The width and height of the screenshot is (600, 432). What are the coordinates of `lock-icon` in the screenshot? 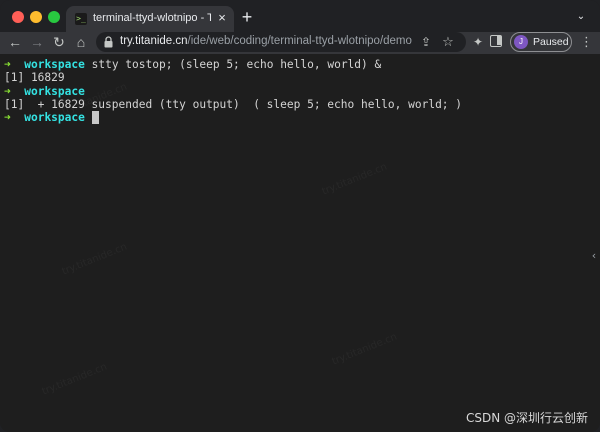 It's located at (108, 42).